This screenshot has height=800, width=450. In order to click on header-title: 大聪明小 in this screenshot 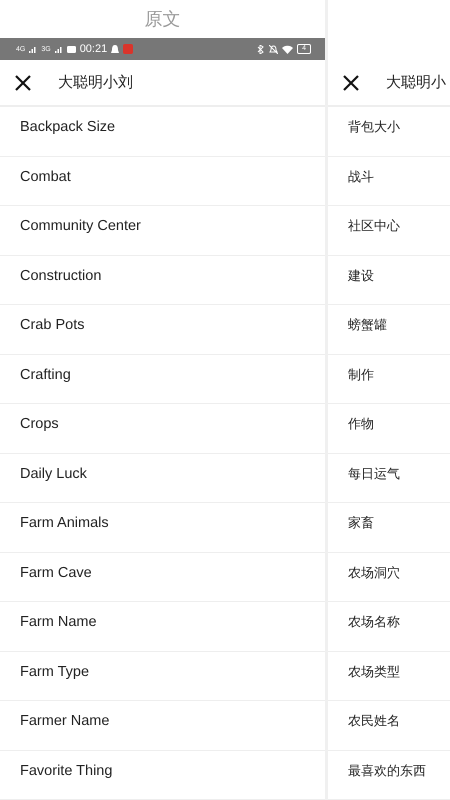, I will do `click(416, 82)`.